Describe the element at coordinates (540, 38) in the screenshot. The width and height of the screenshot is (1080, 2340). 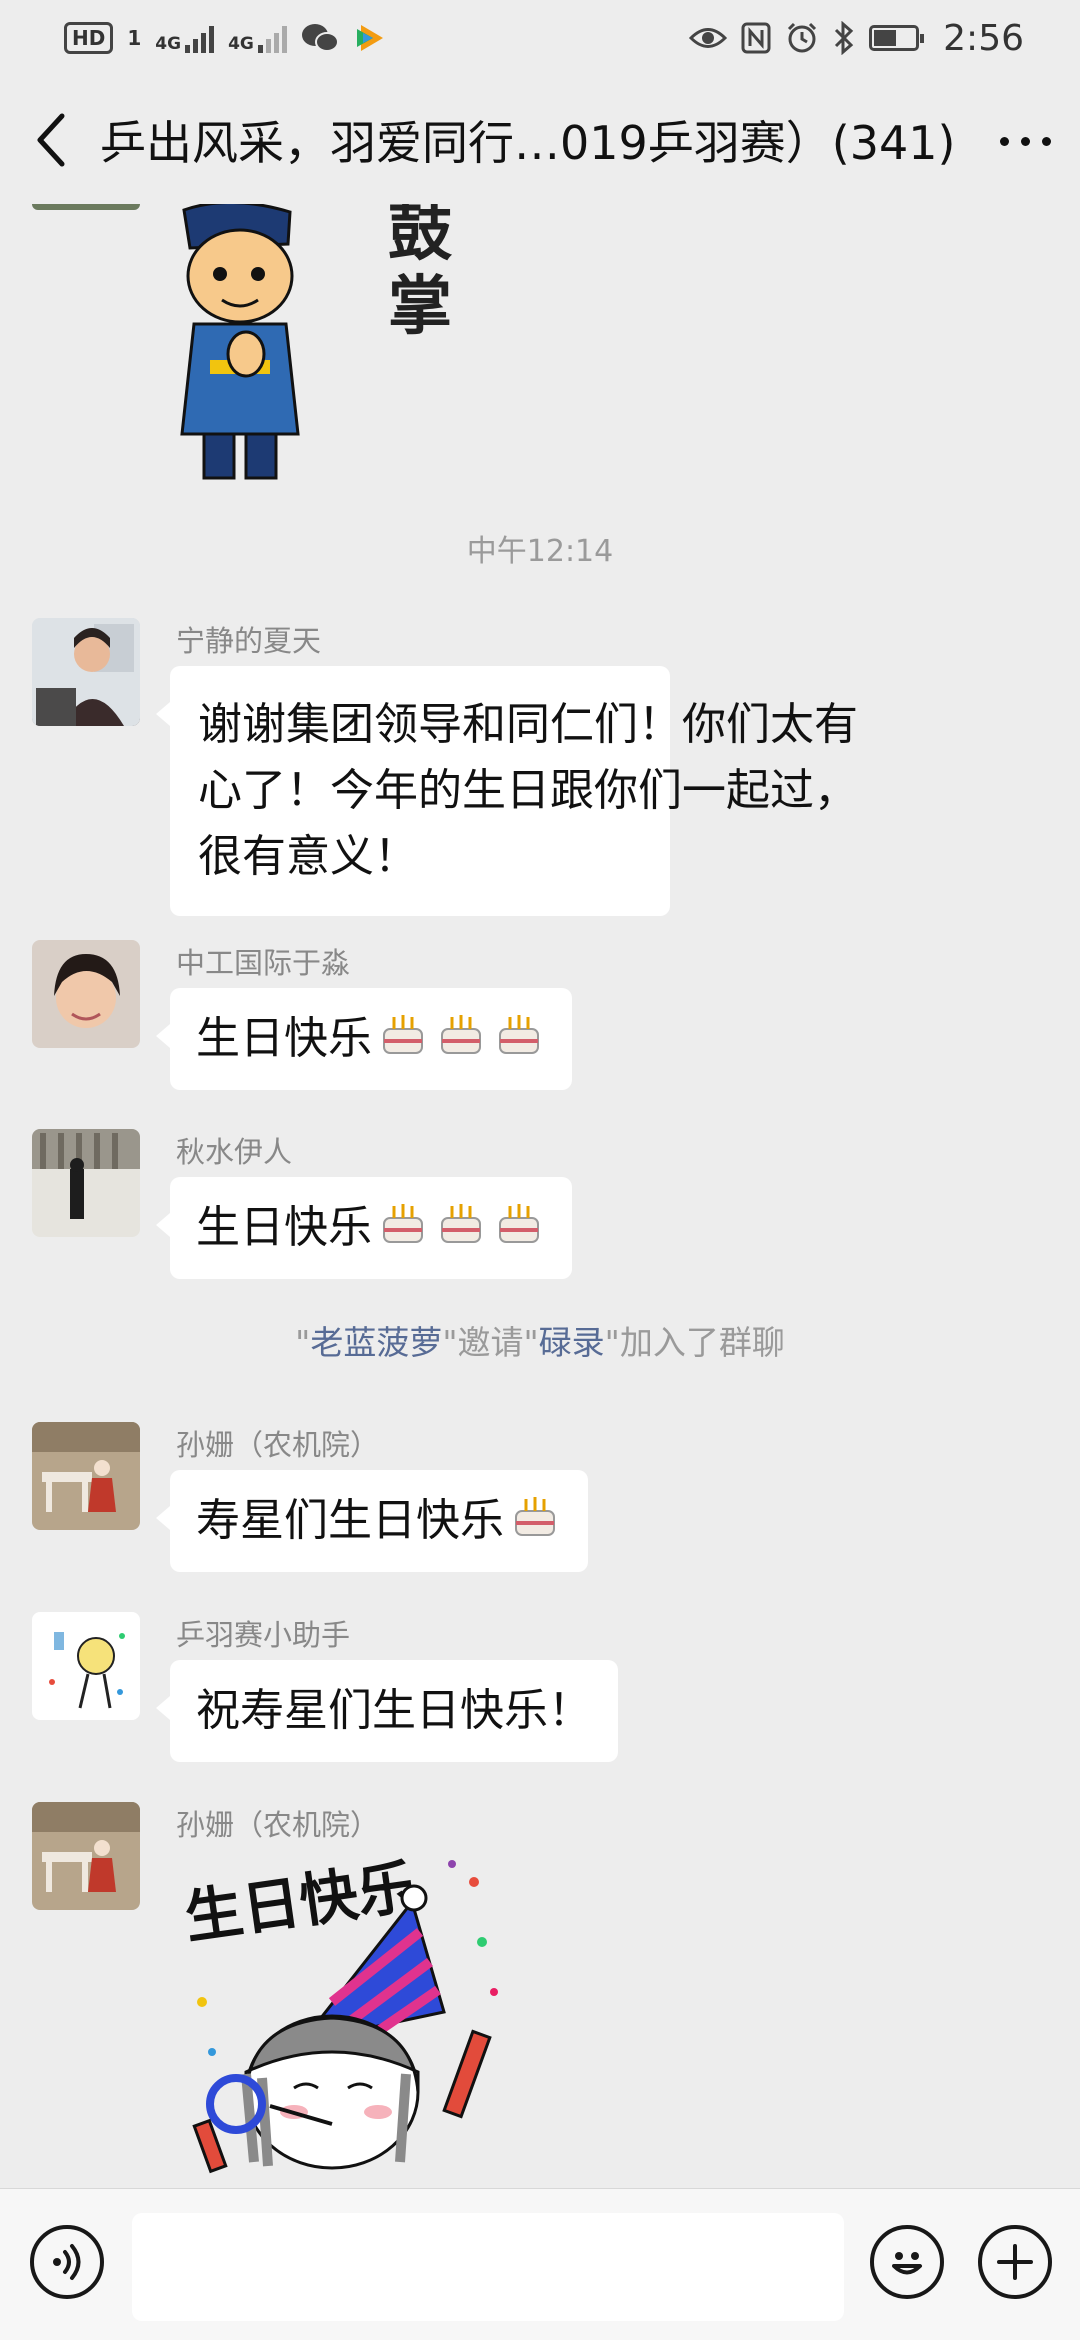
I see `status-bar: HD 1 4G 4G 2:56` at that location.